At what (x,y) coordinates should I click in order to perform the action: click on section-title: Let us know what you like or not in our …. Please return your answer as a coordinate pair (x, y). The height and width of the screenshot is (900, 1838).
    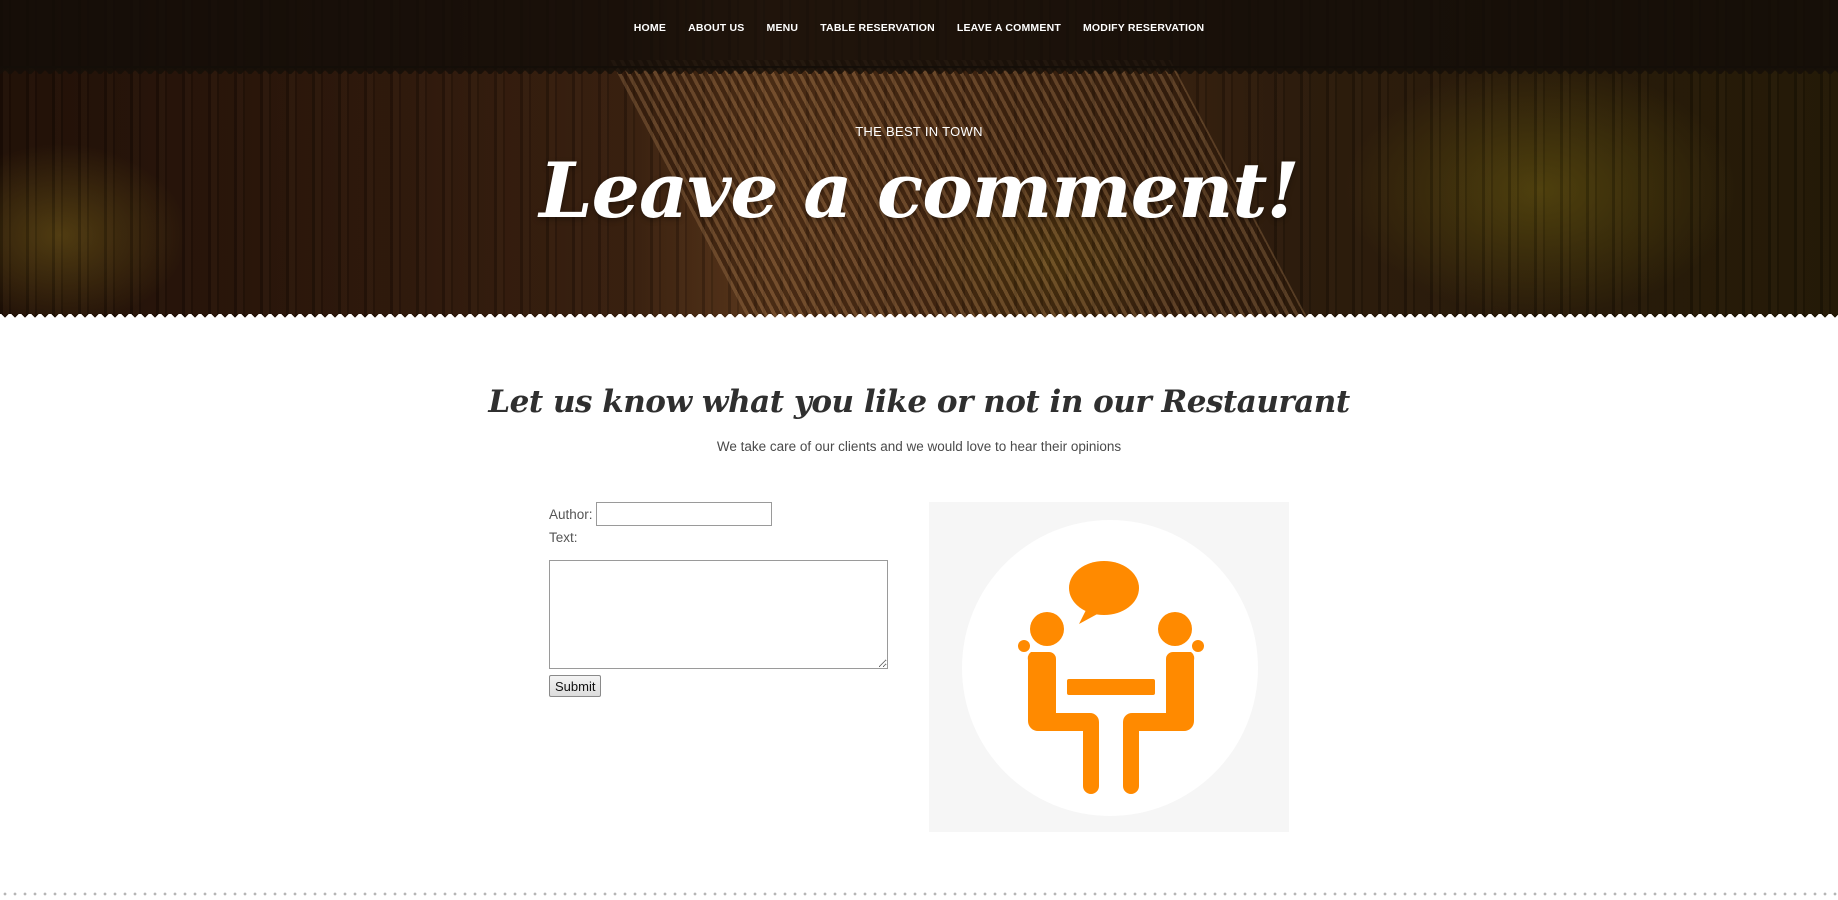
    Looking at the image, I should click on (919, 402).